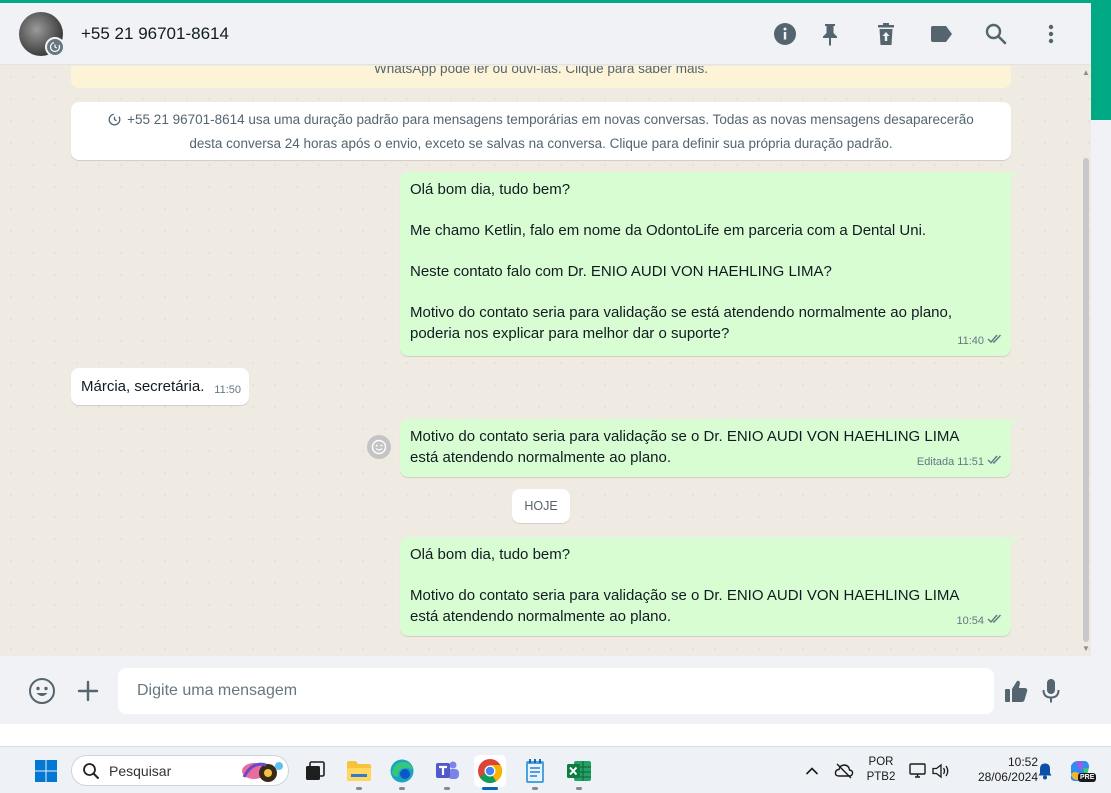 The width and height of the screenshot is (1111, 793). What do you see at coordinates (42, 691) in the screenshot?
I see `emoji-icon` at bounding box center [42, 691].